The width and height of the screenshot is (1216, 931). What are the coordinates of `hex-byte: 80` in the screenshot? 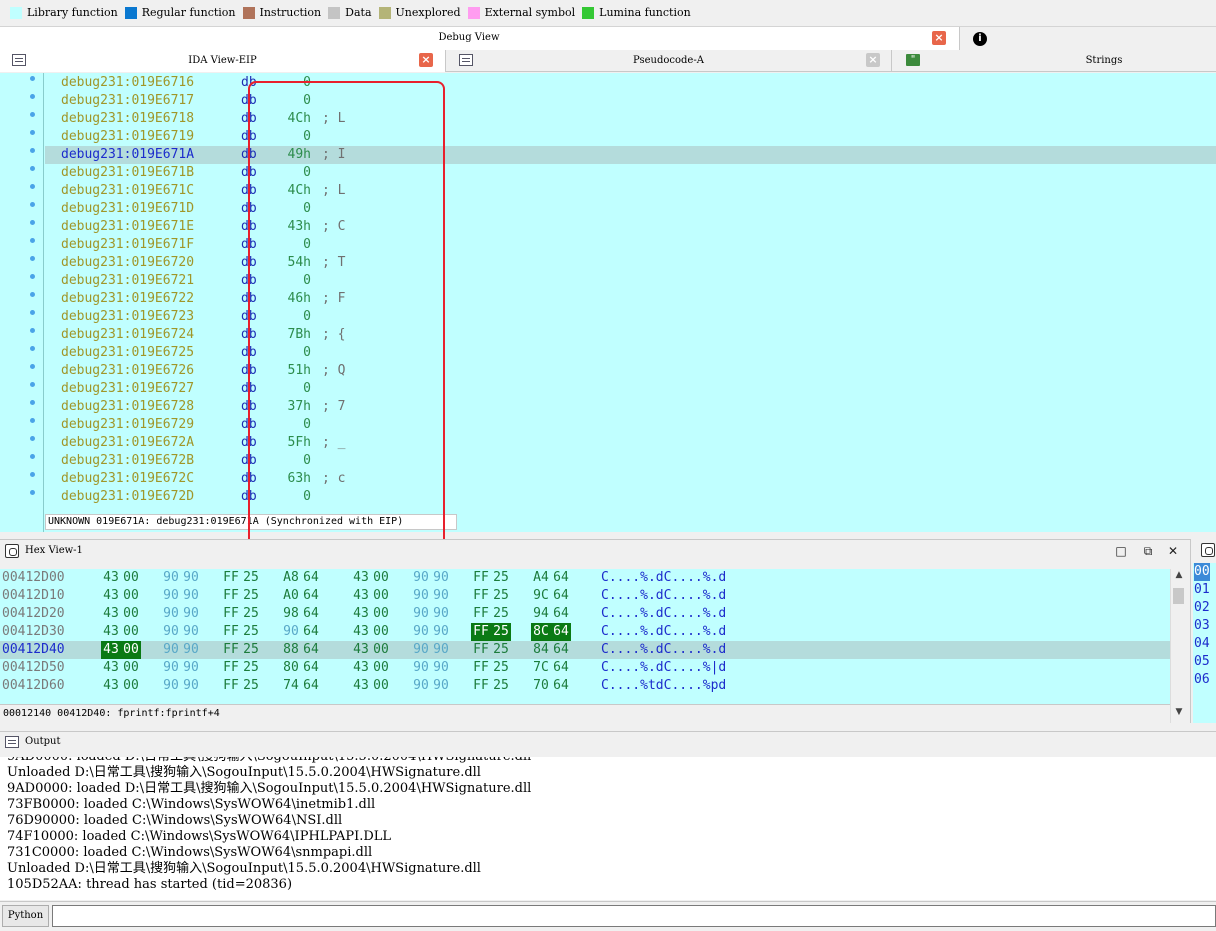 It's located at (291, 668).